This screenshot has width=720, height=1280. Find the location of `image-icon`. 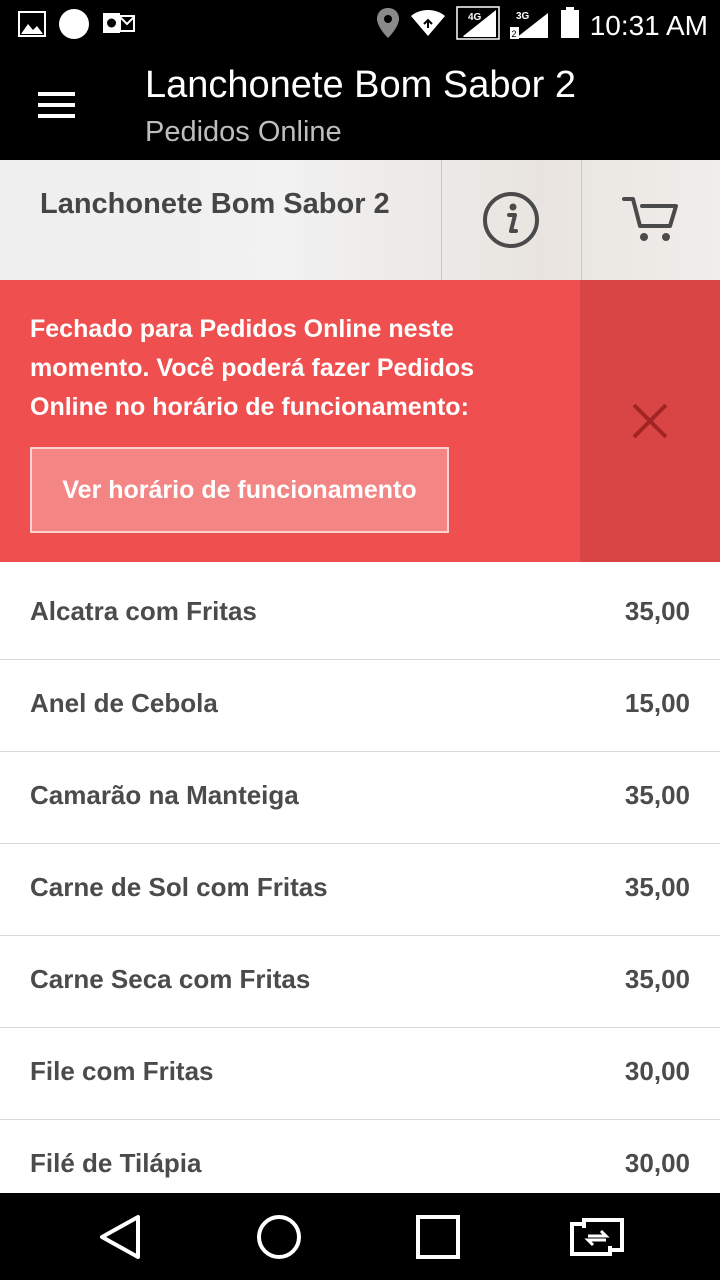

image-icon is located at coordinates (32, 26).